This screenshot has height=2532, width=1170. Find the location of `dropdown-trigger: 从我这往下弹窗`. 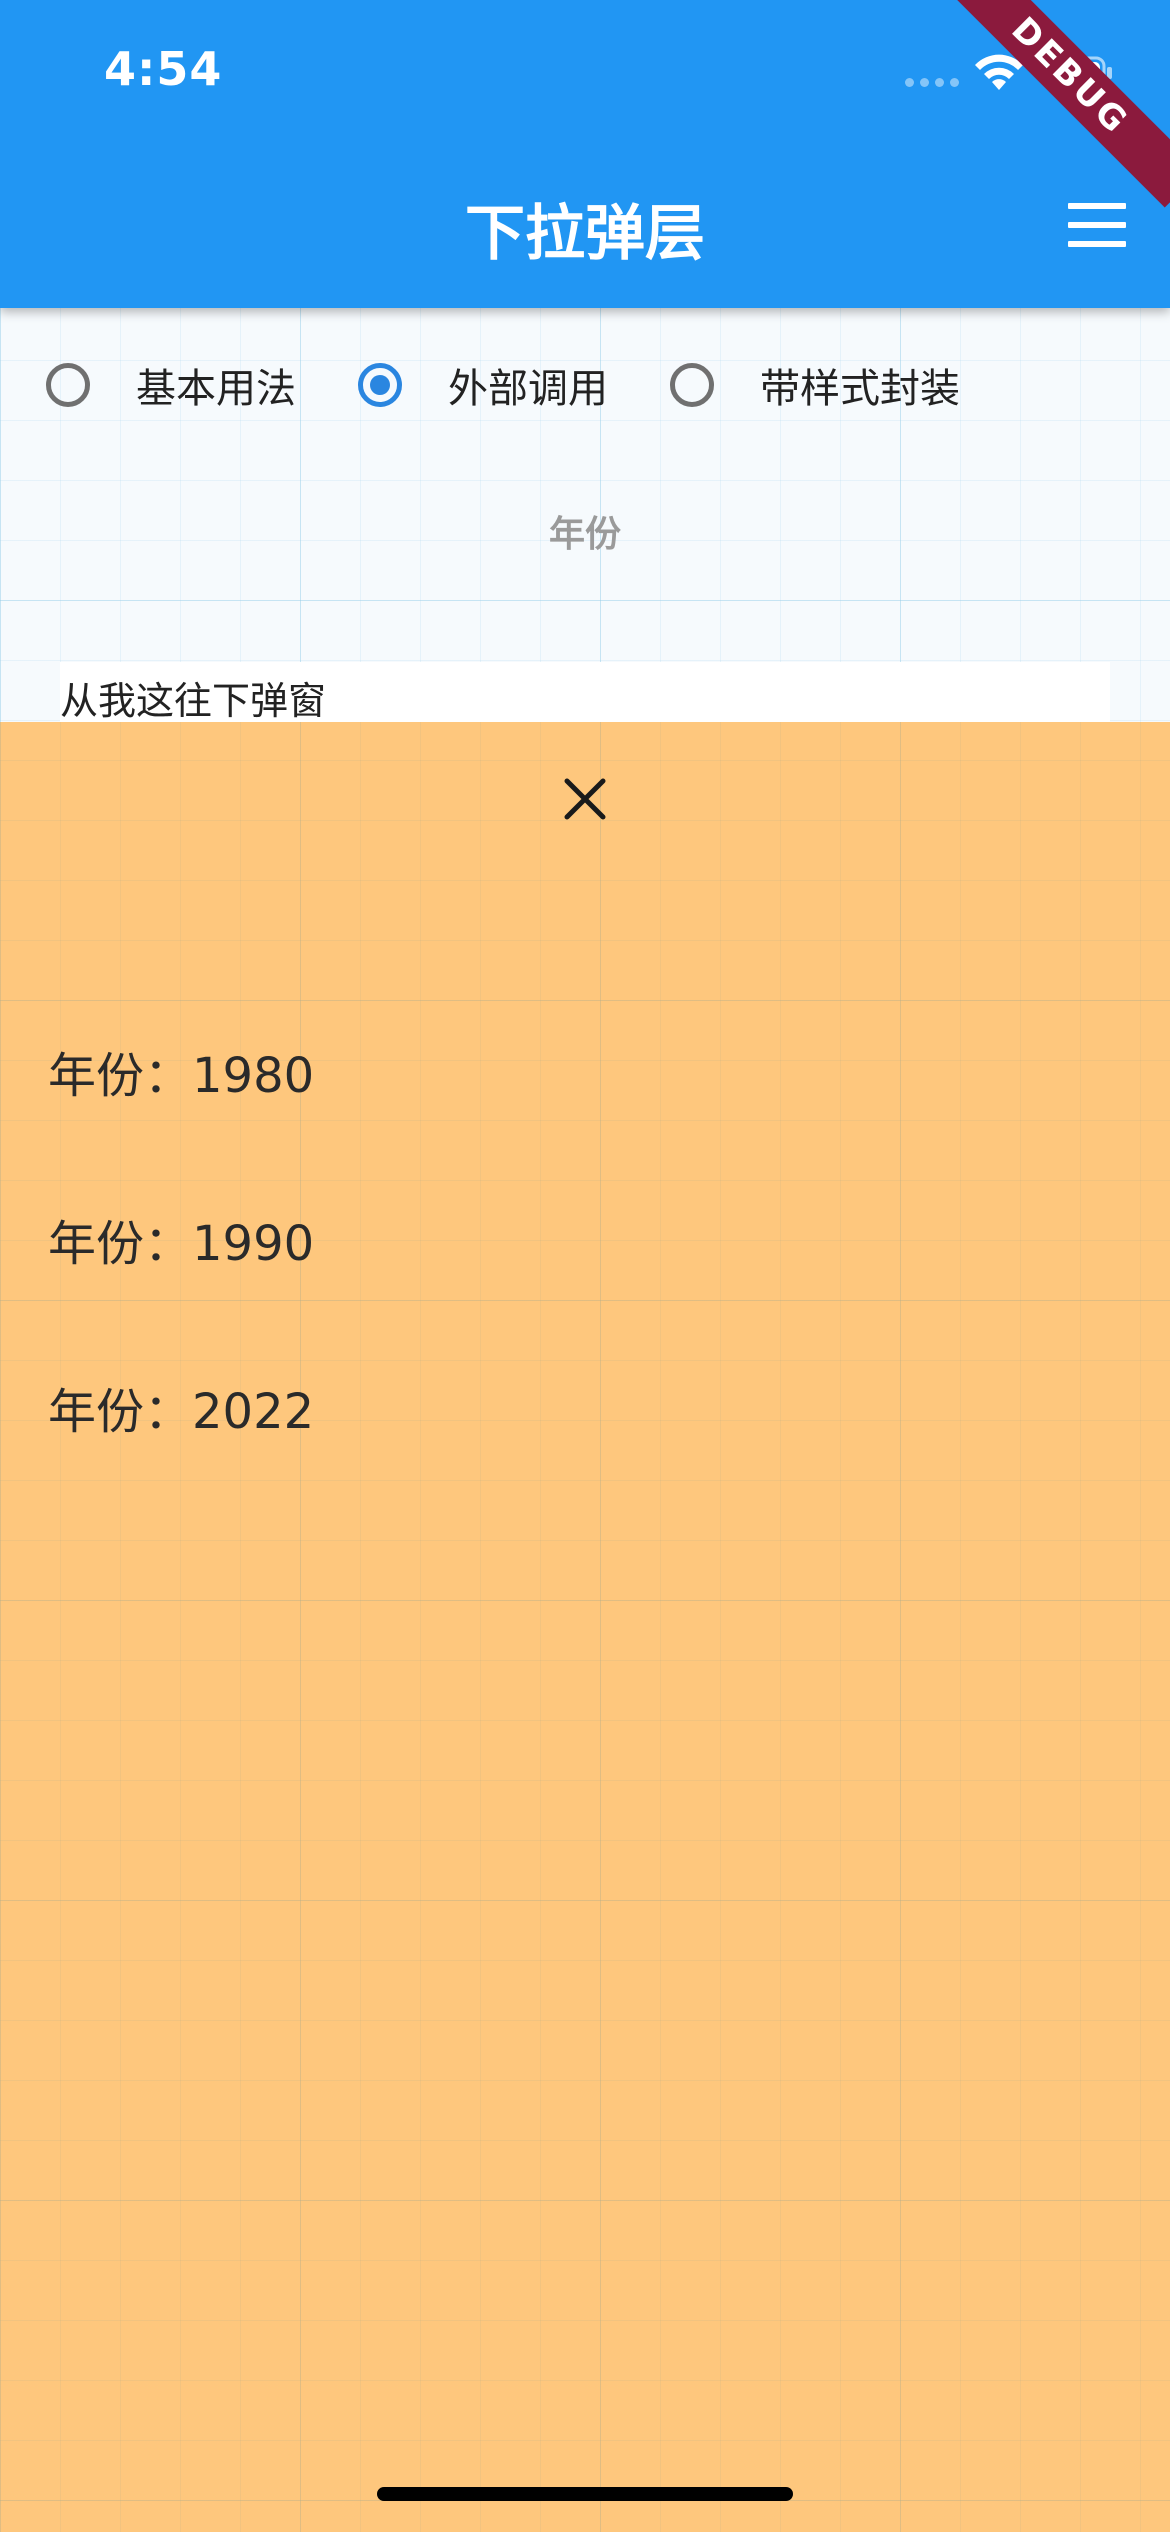

dropdown-trigger: 从我这往下弹窗 is located at coordinates (585, 692).